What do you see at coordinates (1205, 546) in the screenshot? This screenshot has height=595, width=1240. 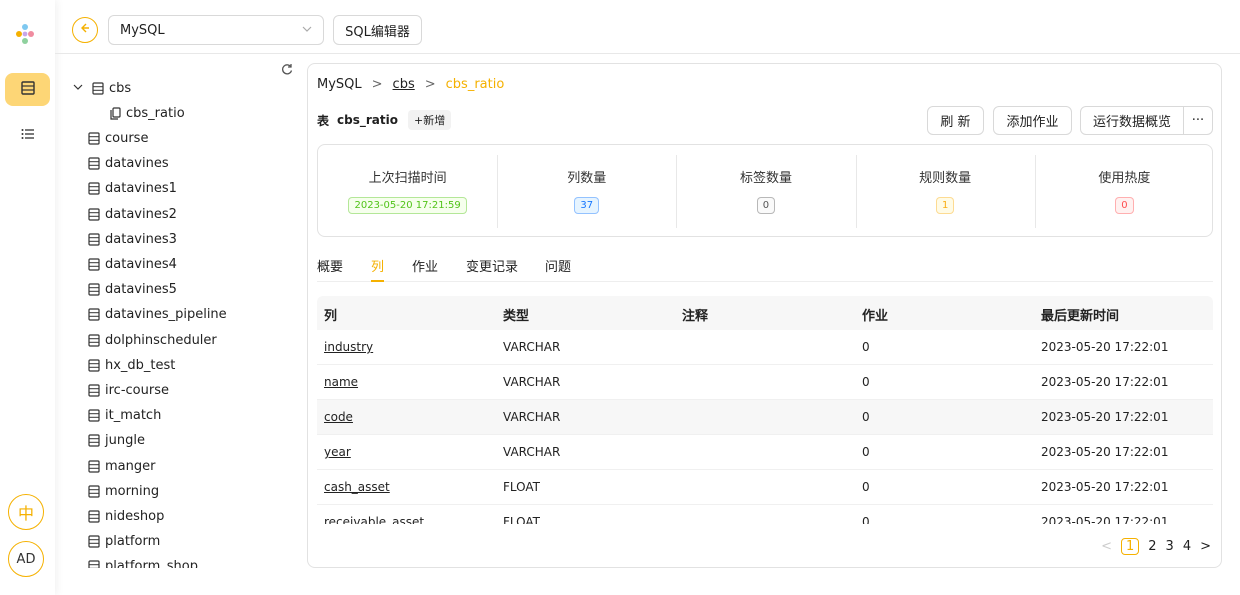 I see `next-page-button: >` at bounding box center [1205, 546].